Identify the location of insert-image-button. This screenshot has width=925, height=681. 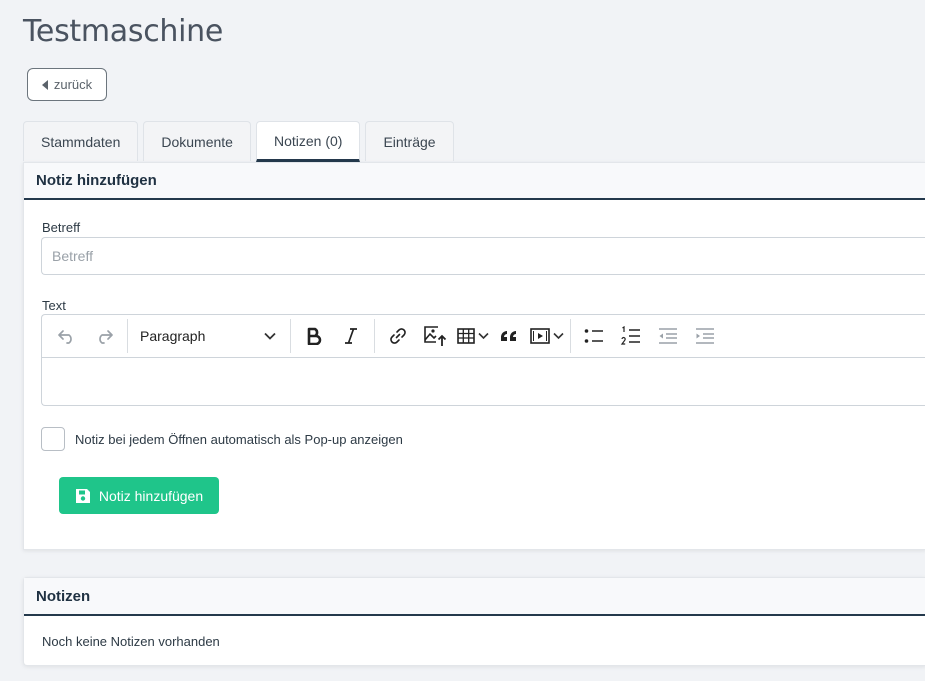
(435, 336).